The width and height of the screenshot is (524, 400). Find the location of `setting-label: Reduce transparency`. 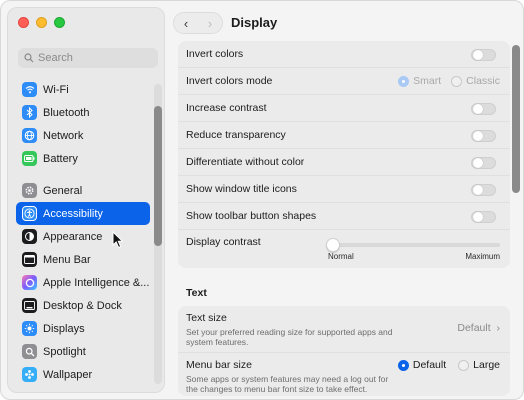

setting-label: Reduce transparency is located at coordinates (236, 135).